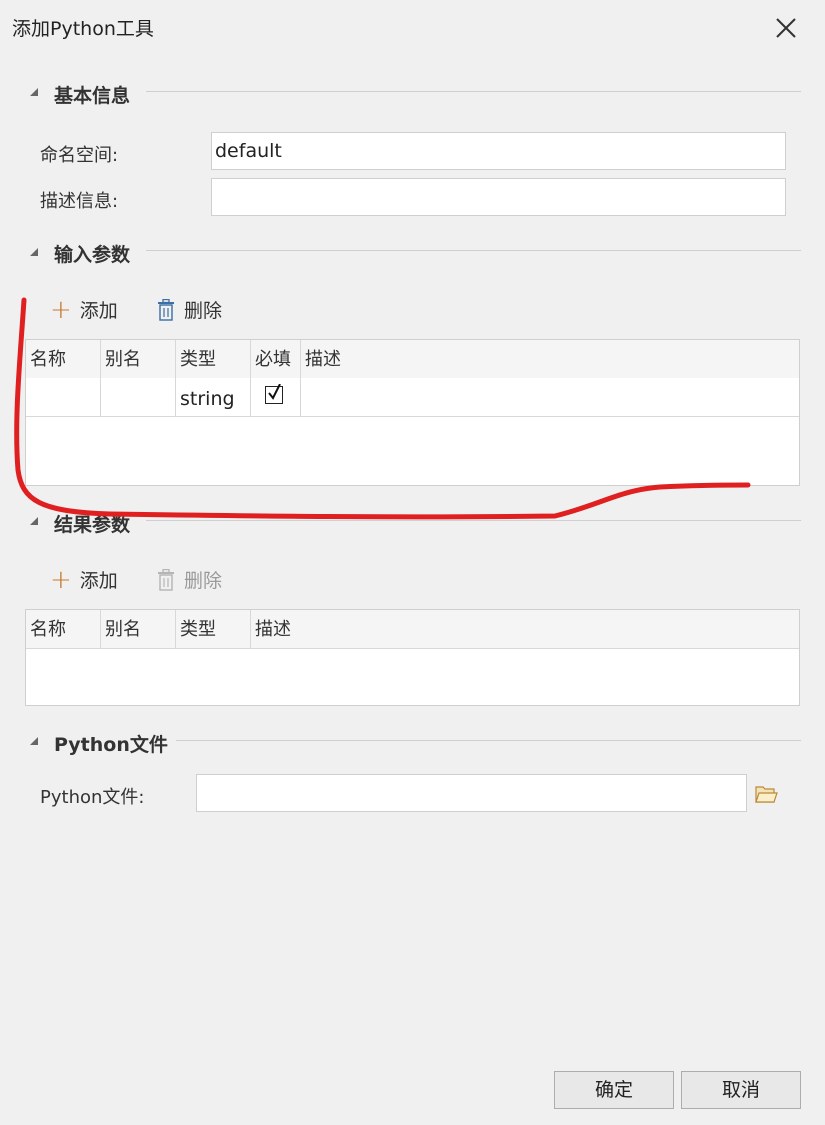 The width and height of the screenshot is (825, 1125). Describe the element at coordinates (63, 397) in the screenshot. I see `cell-name` at that location.